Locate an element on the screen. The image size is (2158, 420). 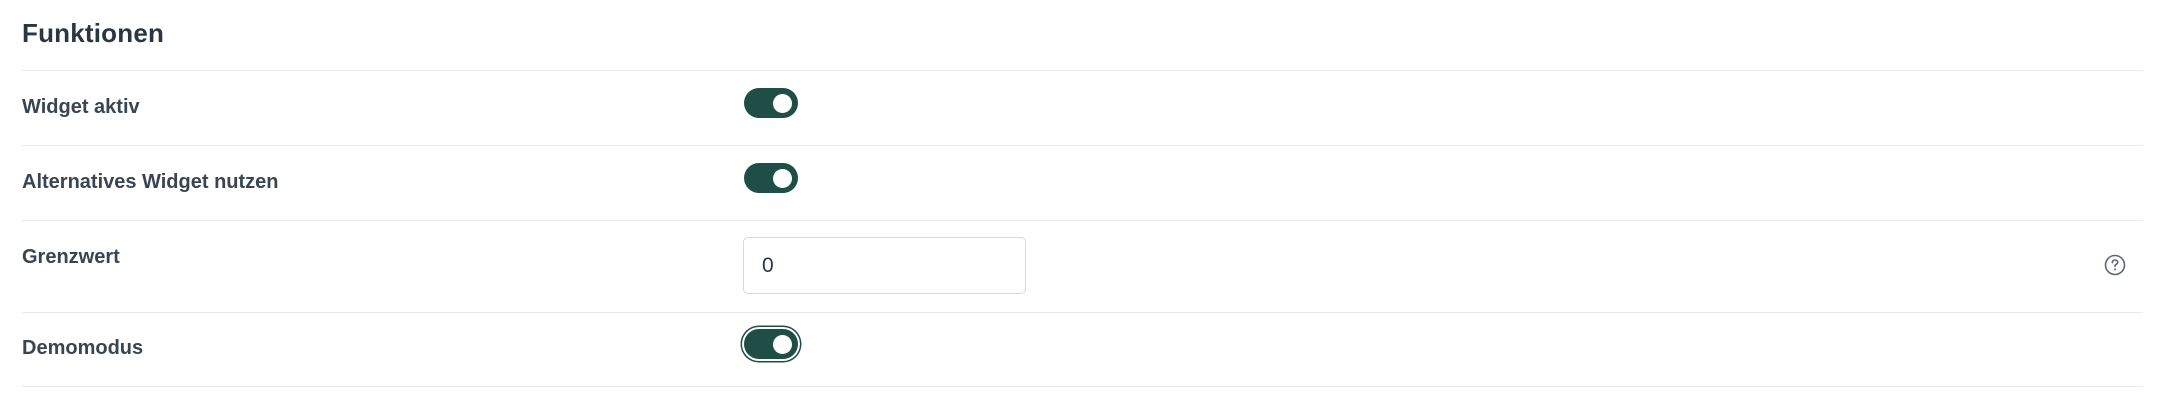
threshold-input is located at coordinates (884, 265).